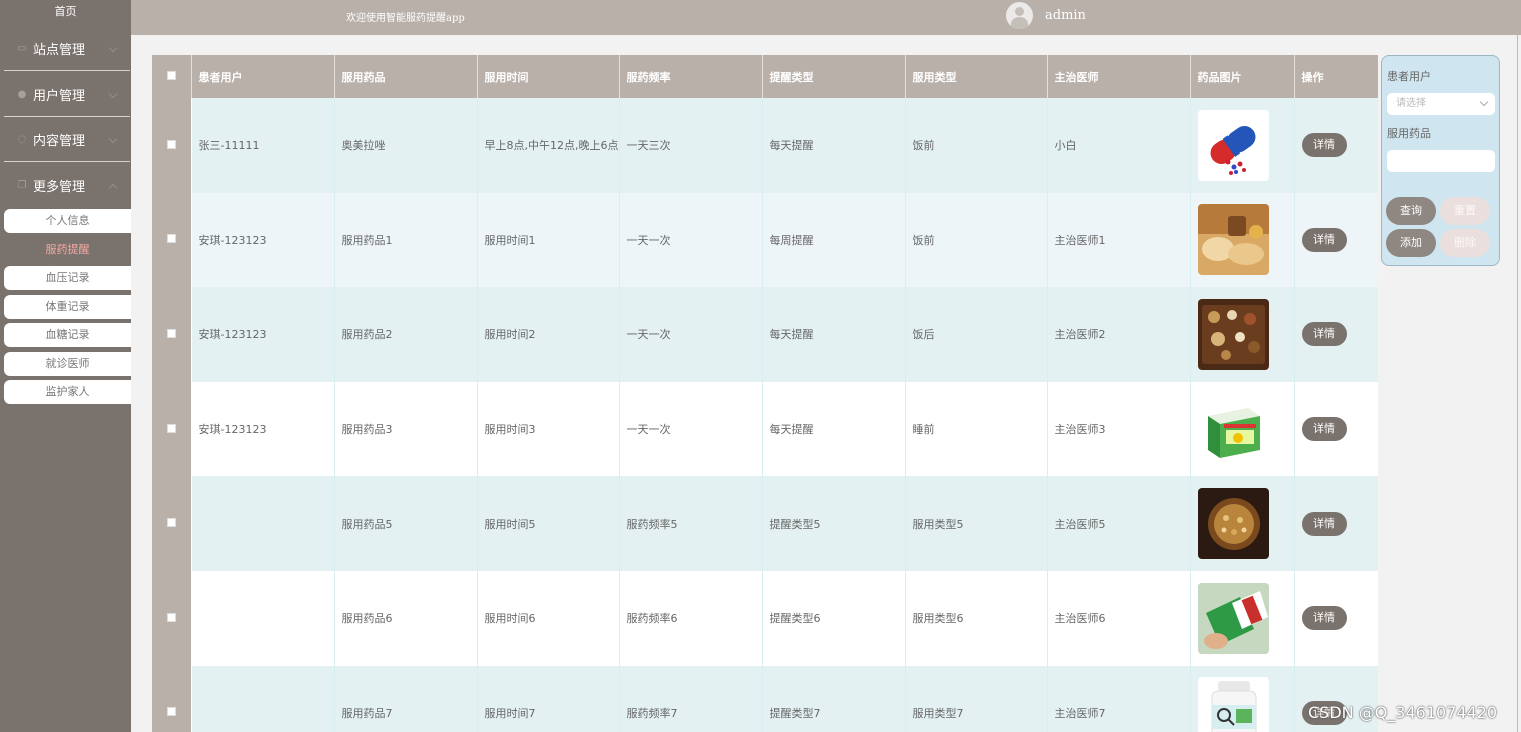 The width and height of the screenshot is (1521, 732). I want to click on sidebar-item-doctors: 就诊医师, so click(67, 364).